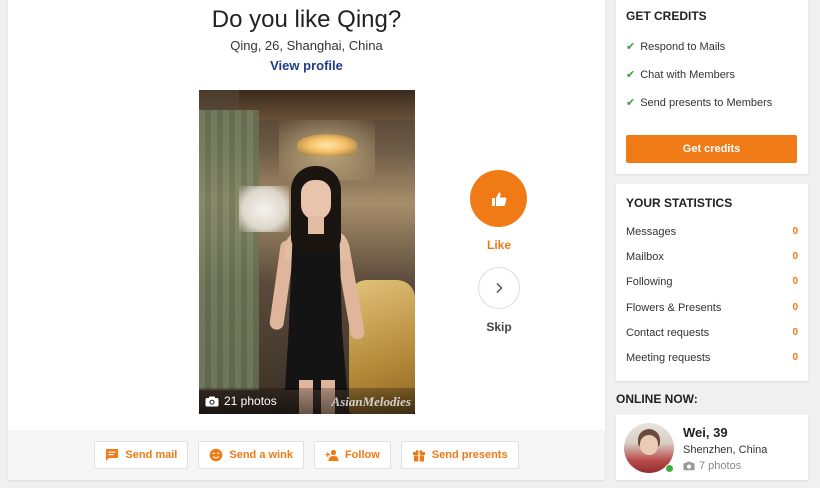 This screenshot has height=488, width=820. Describe the element at coordinates (705, 432) in the screenshot. I see `online-member-name: Wei, 39` at that location.